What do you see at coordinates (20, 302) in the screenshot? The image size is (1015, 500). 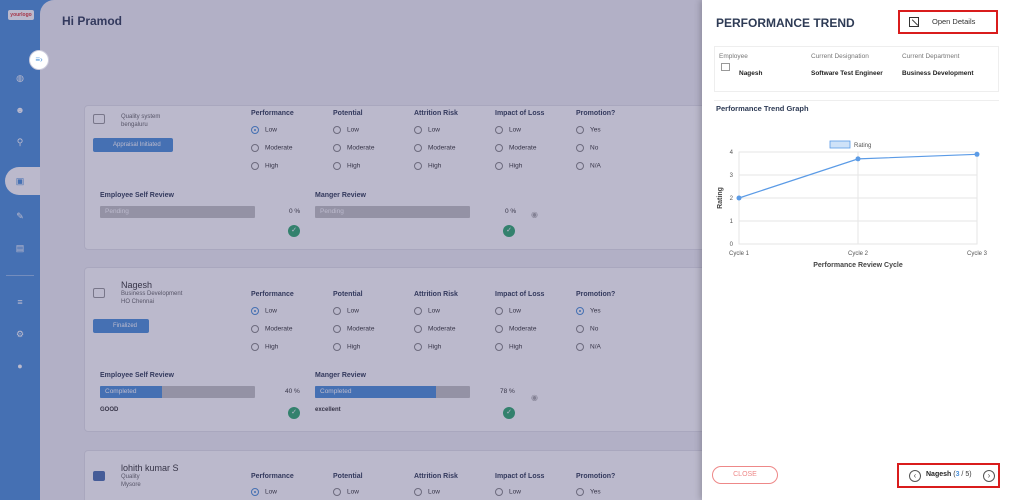 I see `list-icon: ≡` at bounding box center [20, 302].